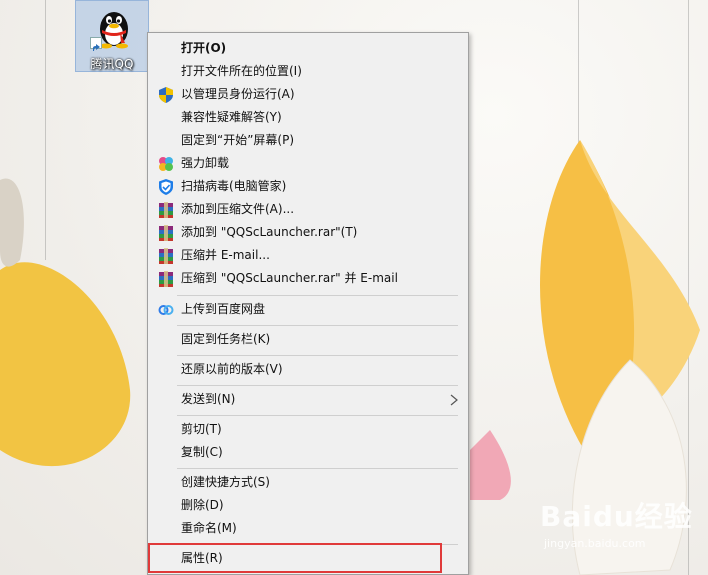 Image resolution: width=708 pixels, height=575 pixels. I want to click on wallpaper-string, so click(578, 75).